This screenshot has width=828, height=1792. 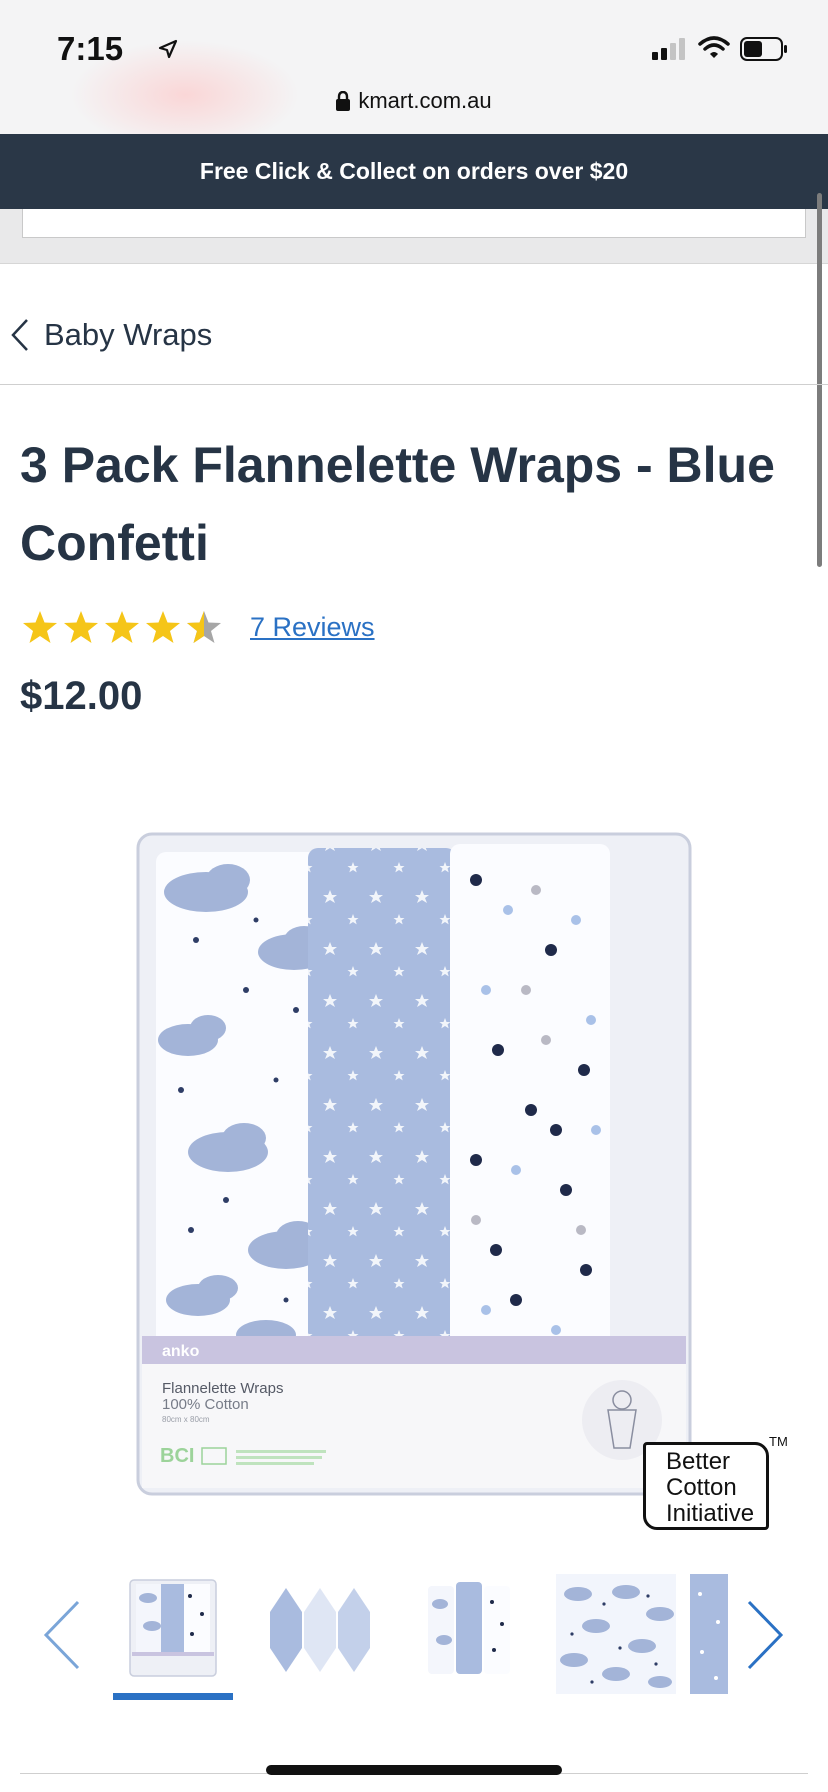 I want to click on package-material: 100% Cotton, so click(x=205, y=1404).